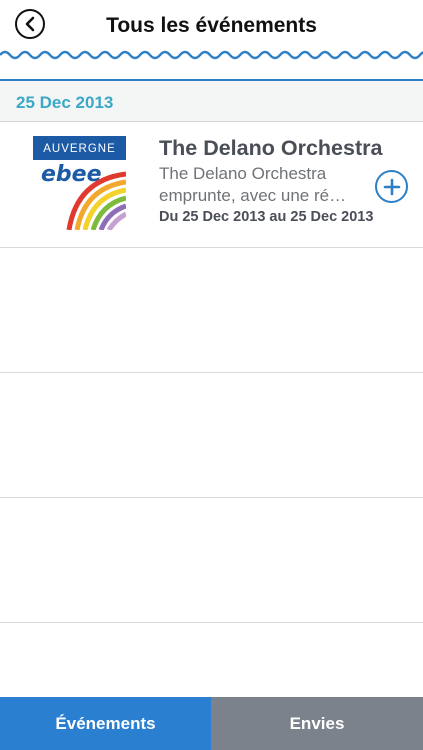 Image resolution: width=423 pixels, height=750 pixels. What do you see at coordinates (65, 102) in the screenshot?
I see `date-label: 25 Dec 2013` at bounding box center [65, 102].